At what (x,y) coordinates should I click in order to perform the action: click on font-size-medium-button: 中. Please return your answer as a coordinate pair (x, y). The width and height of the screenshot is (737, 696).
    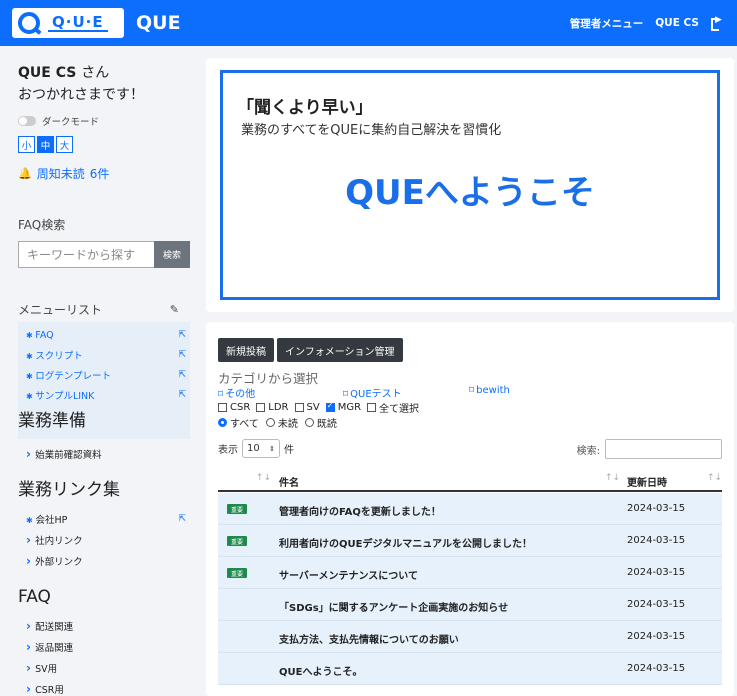
    Looking at the image, I should click on (45, 144).